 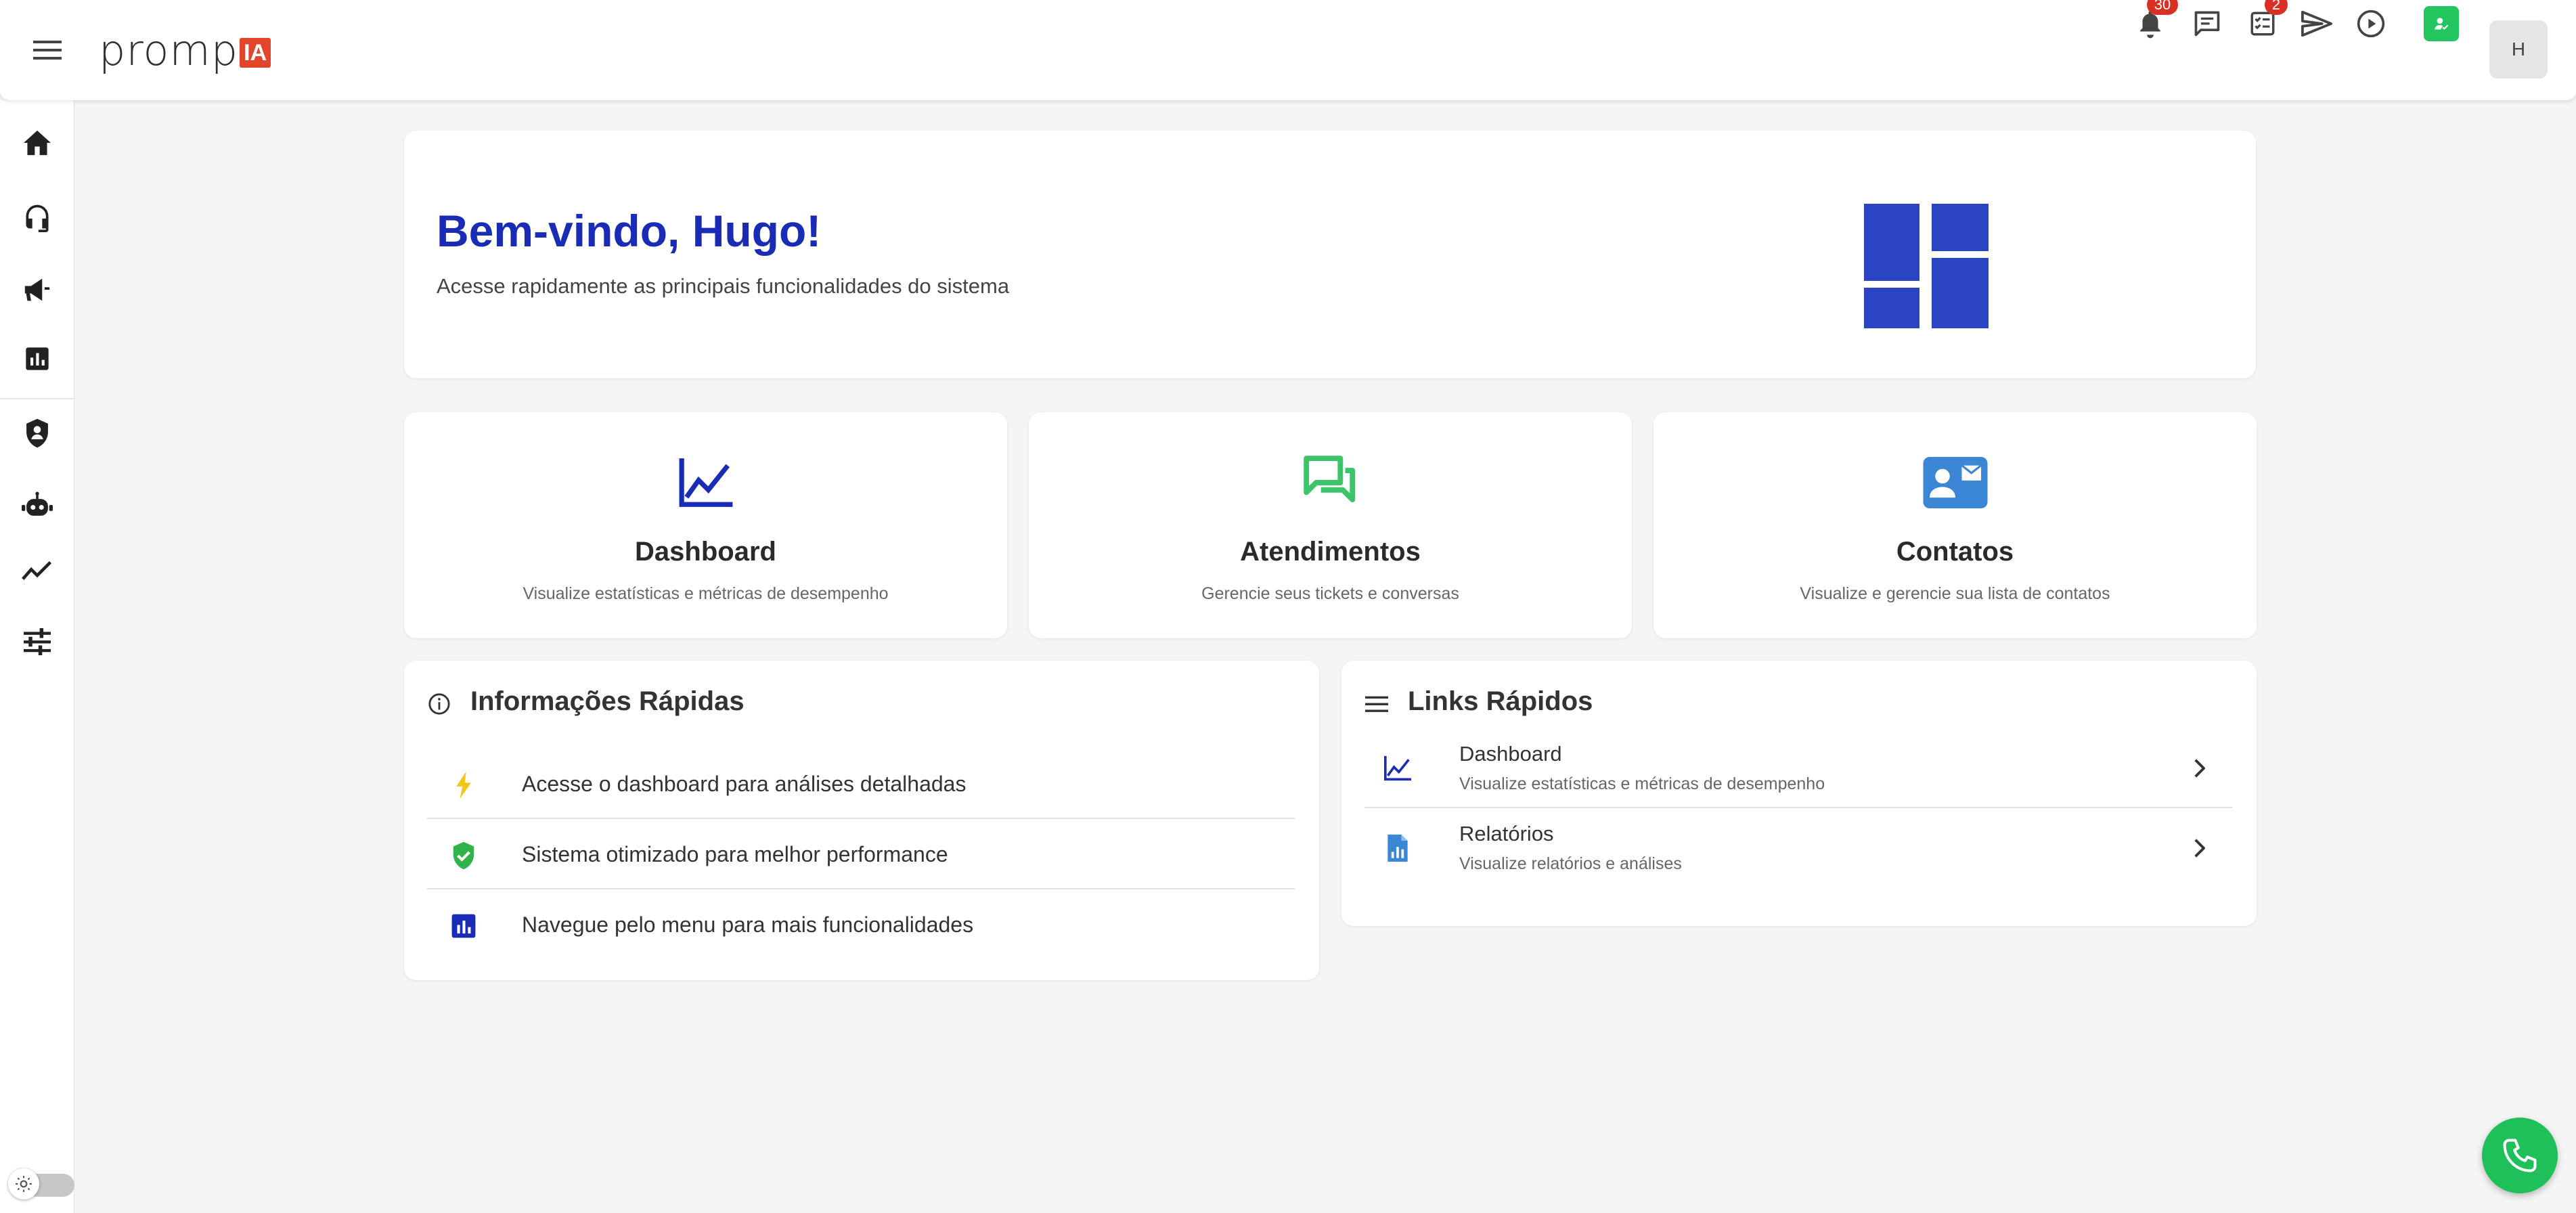 I want to click on phone-call-button, so click(x=2520, y=1155).